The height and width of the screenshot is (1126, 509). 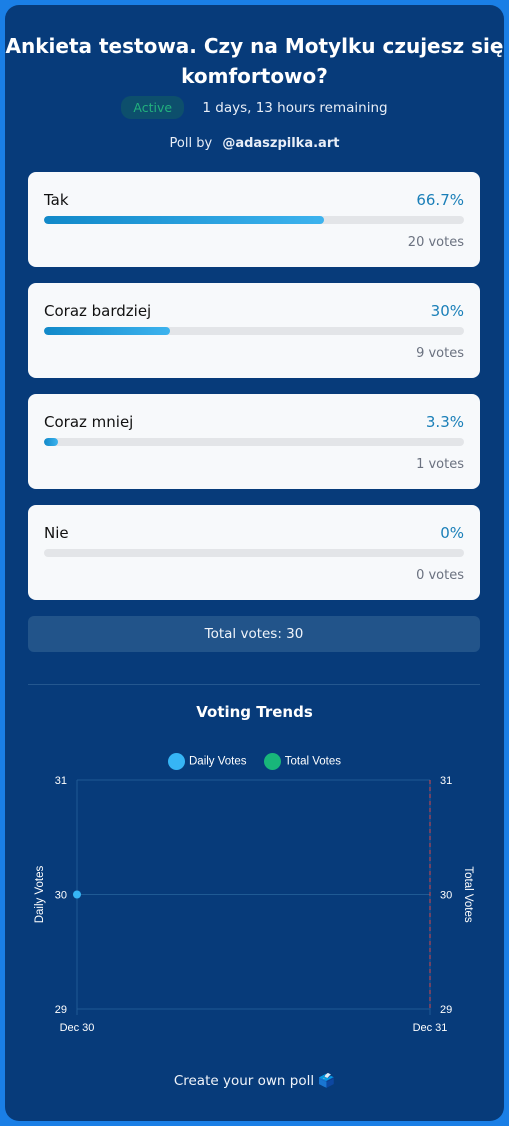 I want to click on option-card-coraz-mniej: Coraz mniej 3.3% 1 votes, so click(x=254, y=441).